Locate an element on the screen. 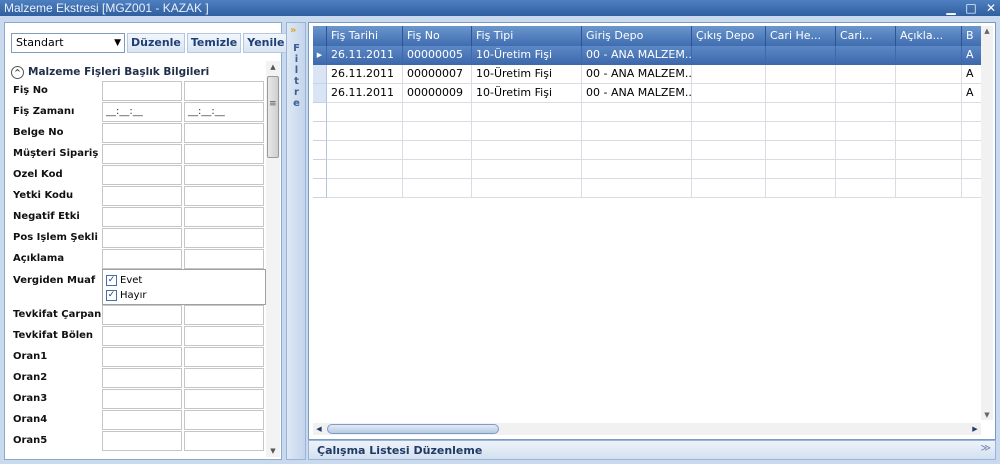 The height and width of the screenshot is (464, 1000). musteri-siparis-no-to-input is located at coordinates (224, 154).